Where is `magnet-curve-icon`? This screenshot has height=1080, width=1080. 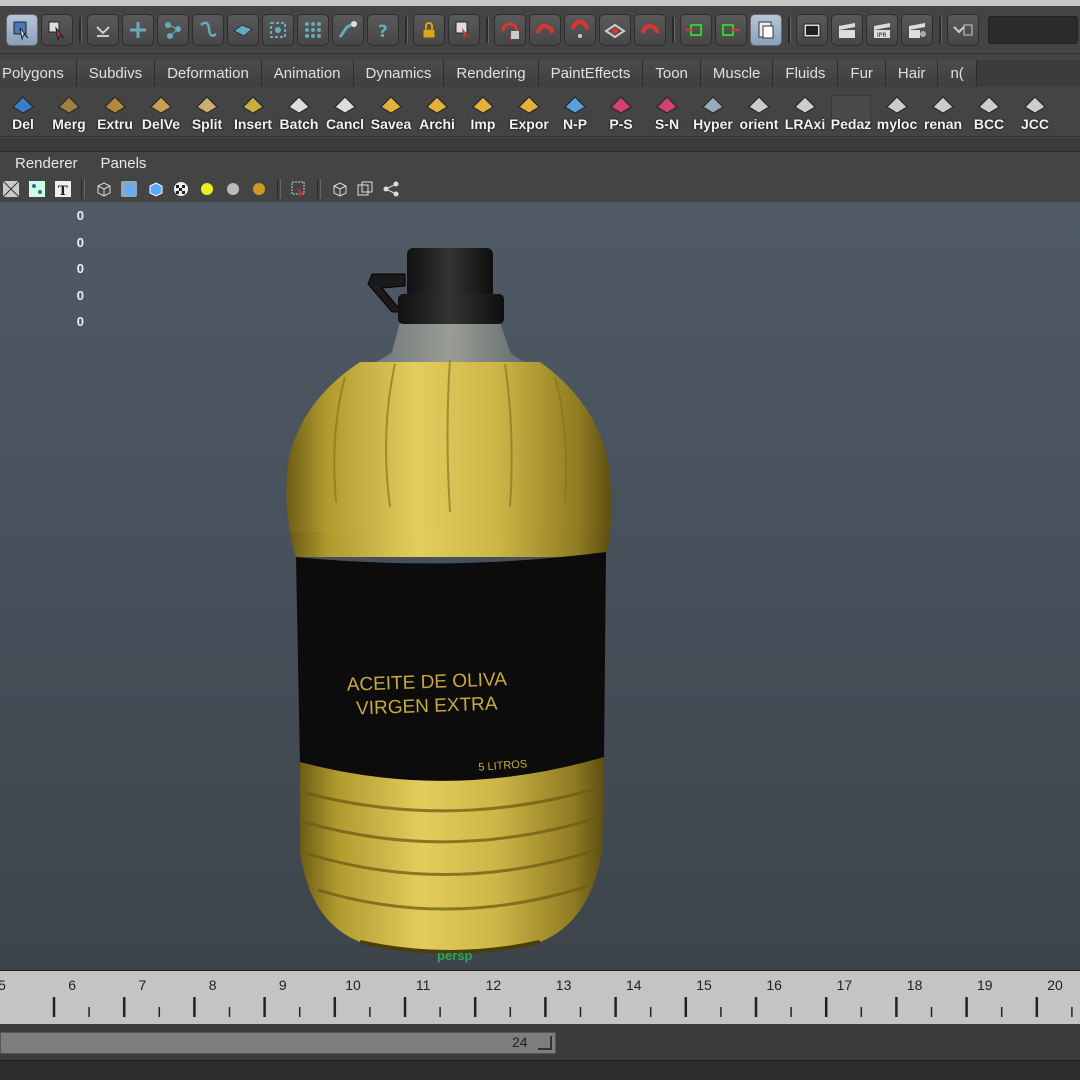
magnet-curve-icon is located at coordinates (545, 29).